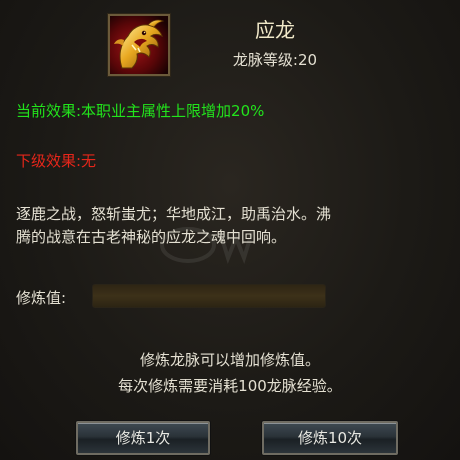  I want to click on cultivate-once-button: 修炼1次, so click(143, 438).